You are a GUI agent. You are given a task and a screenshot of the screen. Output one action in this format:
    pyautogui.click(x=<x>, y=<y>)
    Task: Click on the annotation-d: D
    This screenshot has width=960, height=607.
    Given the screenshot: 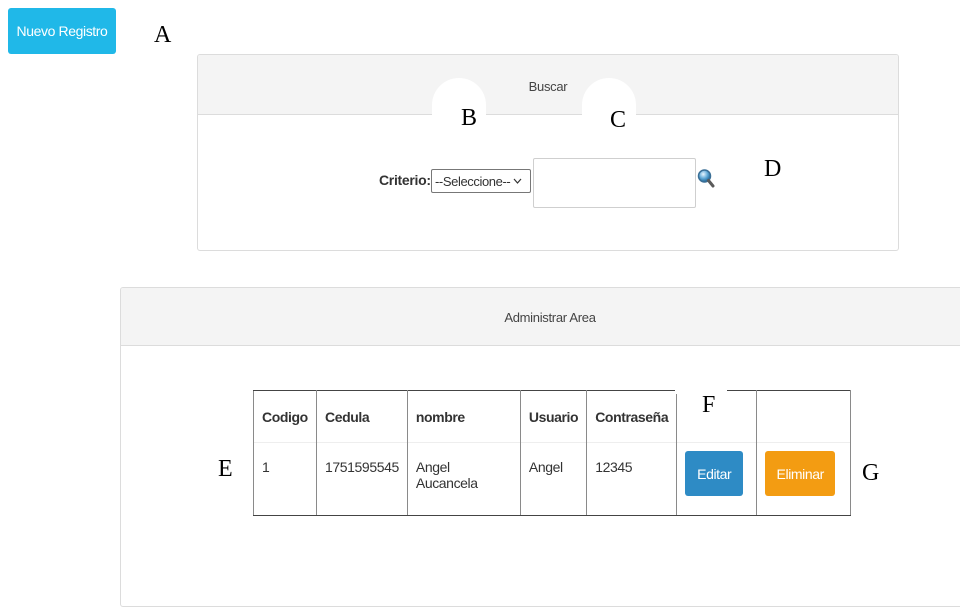 What is the action you would take?
    pyautogui.click(x=773, y=169)
    